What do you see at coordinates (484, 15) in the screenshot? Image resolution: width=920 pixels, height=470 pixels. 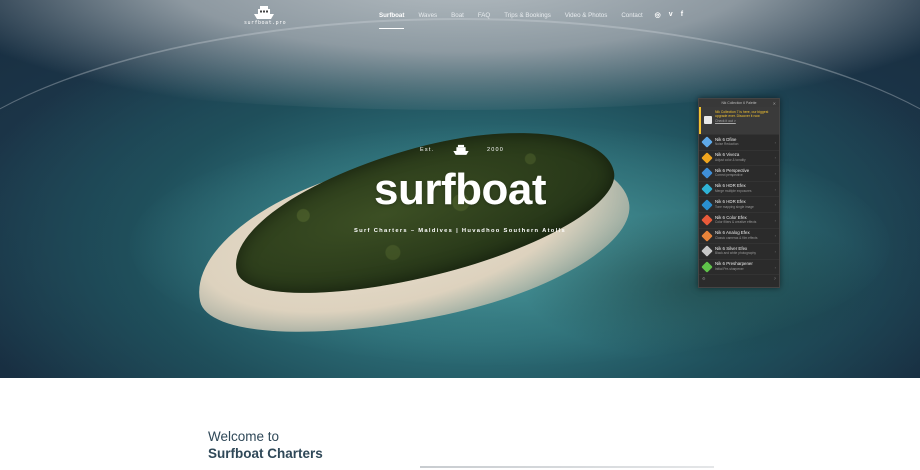 I see `nav-item-faq: FAQ` at bounding box center [484, 15].